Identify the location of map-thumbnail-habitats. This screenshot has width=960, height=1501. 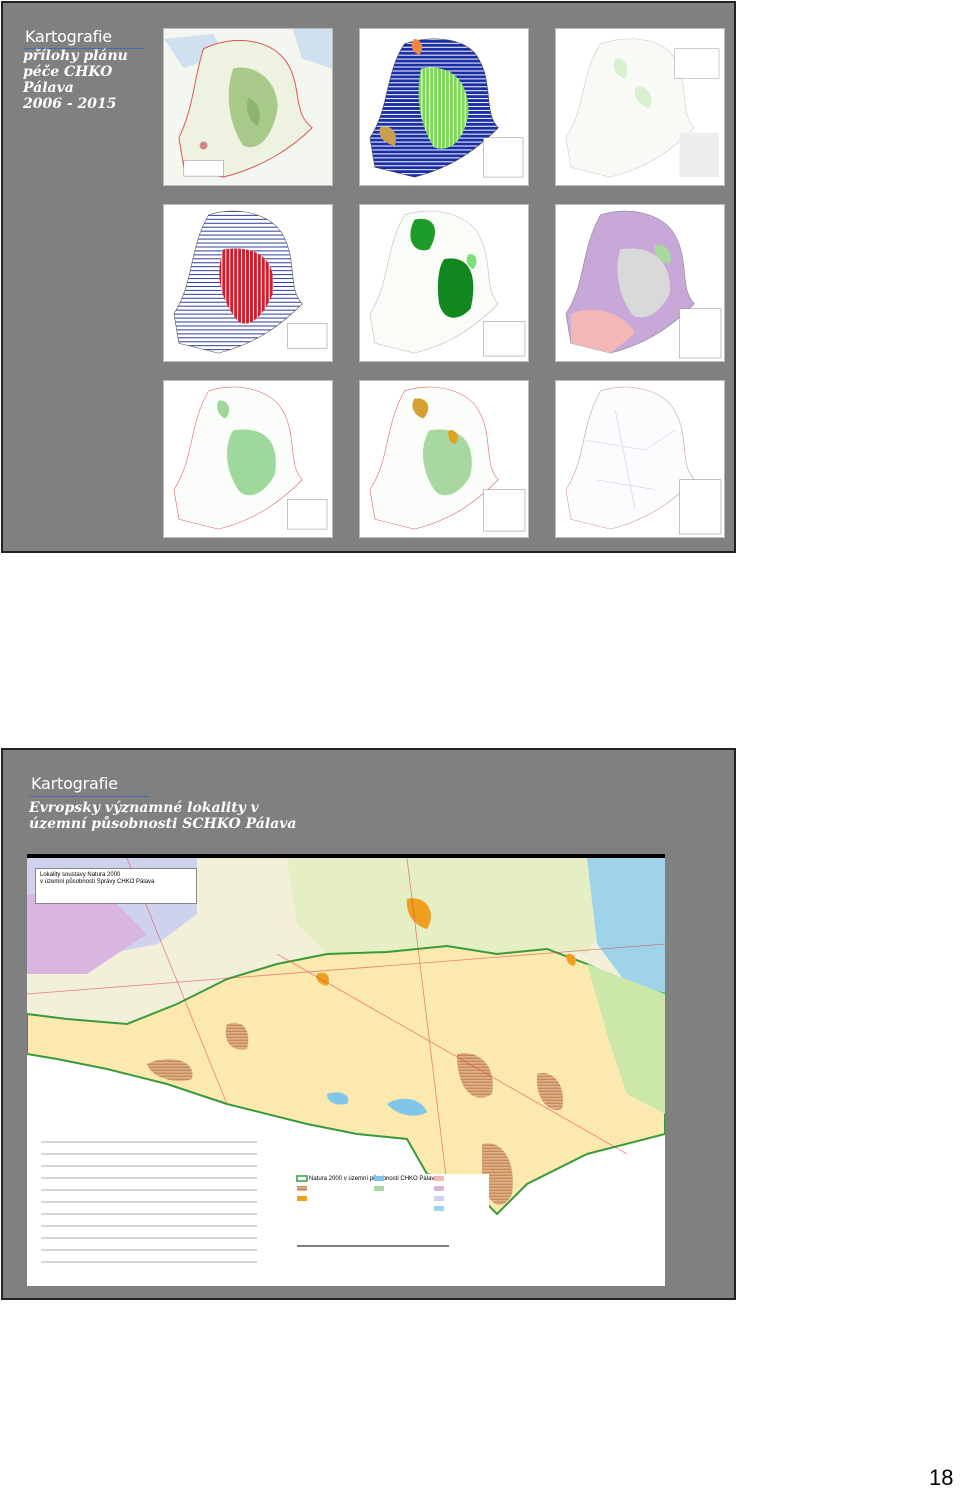
(640, 283).